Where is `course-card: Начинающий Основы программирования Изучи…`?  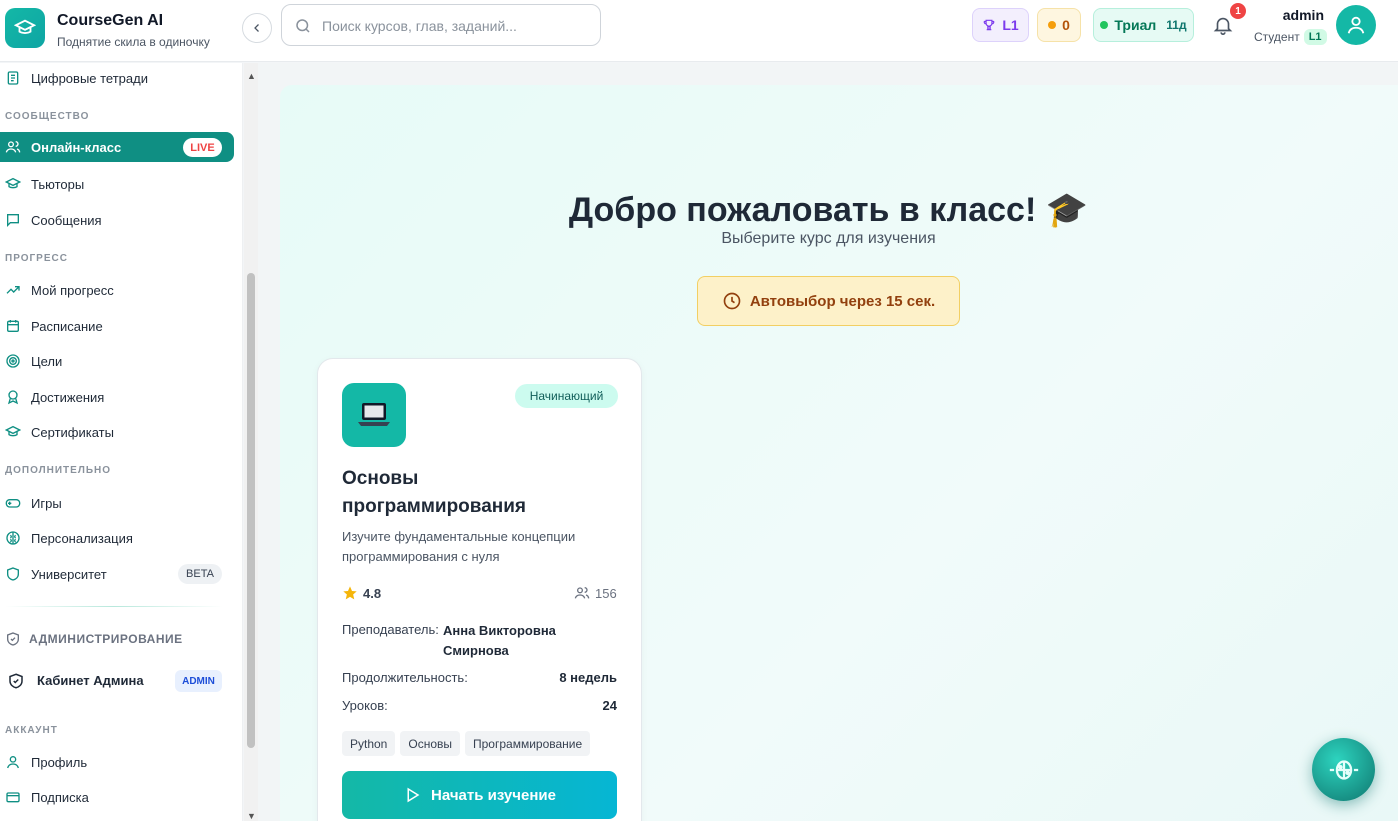
course-card: Начинающий Основы программирования Изучи… is located at coordinates (479, 589).